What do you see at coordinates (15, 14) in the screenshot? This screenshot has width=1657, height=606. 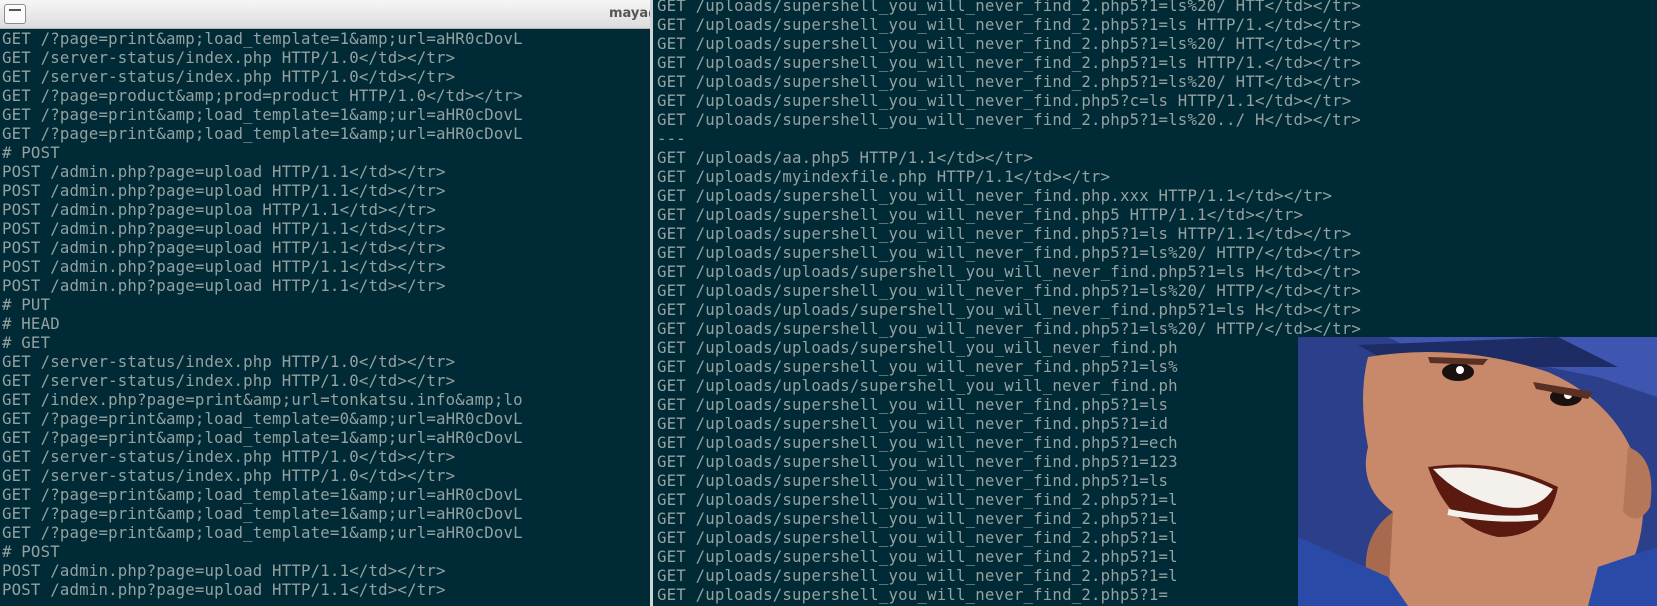 I see `window-menu-button` at bounding box center [15, 14].